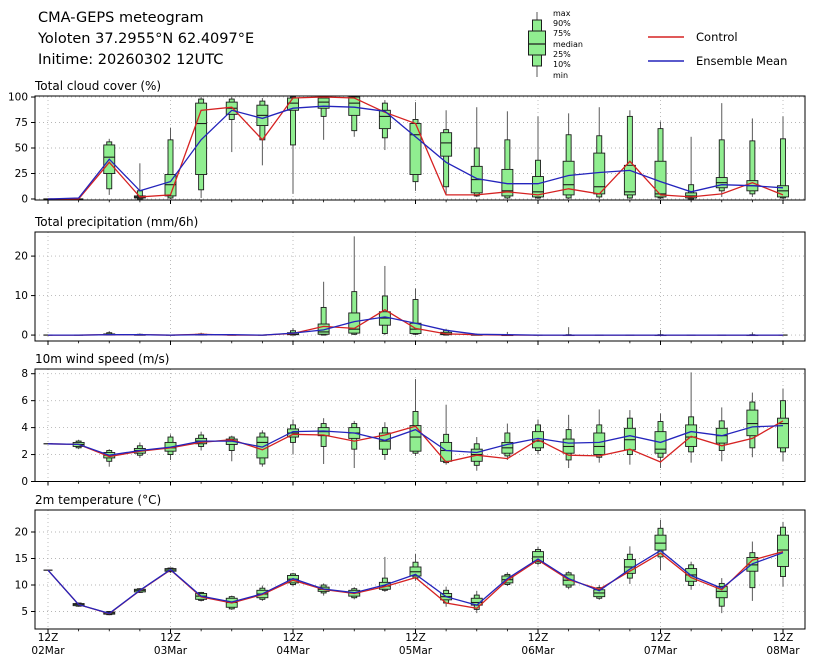 The height and width of the screenshot is (664, 816). What do you see at coordinates (562, 64) in the screenshot?
I see `legend-label-10: 10%` at bounding box center [562, 64].